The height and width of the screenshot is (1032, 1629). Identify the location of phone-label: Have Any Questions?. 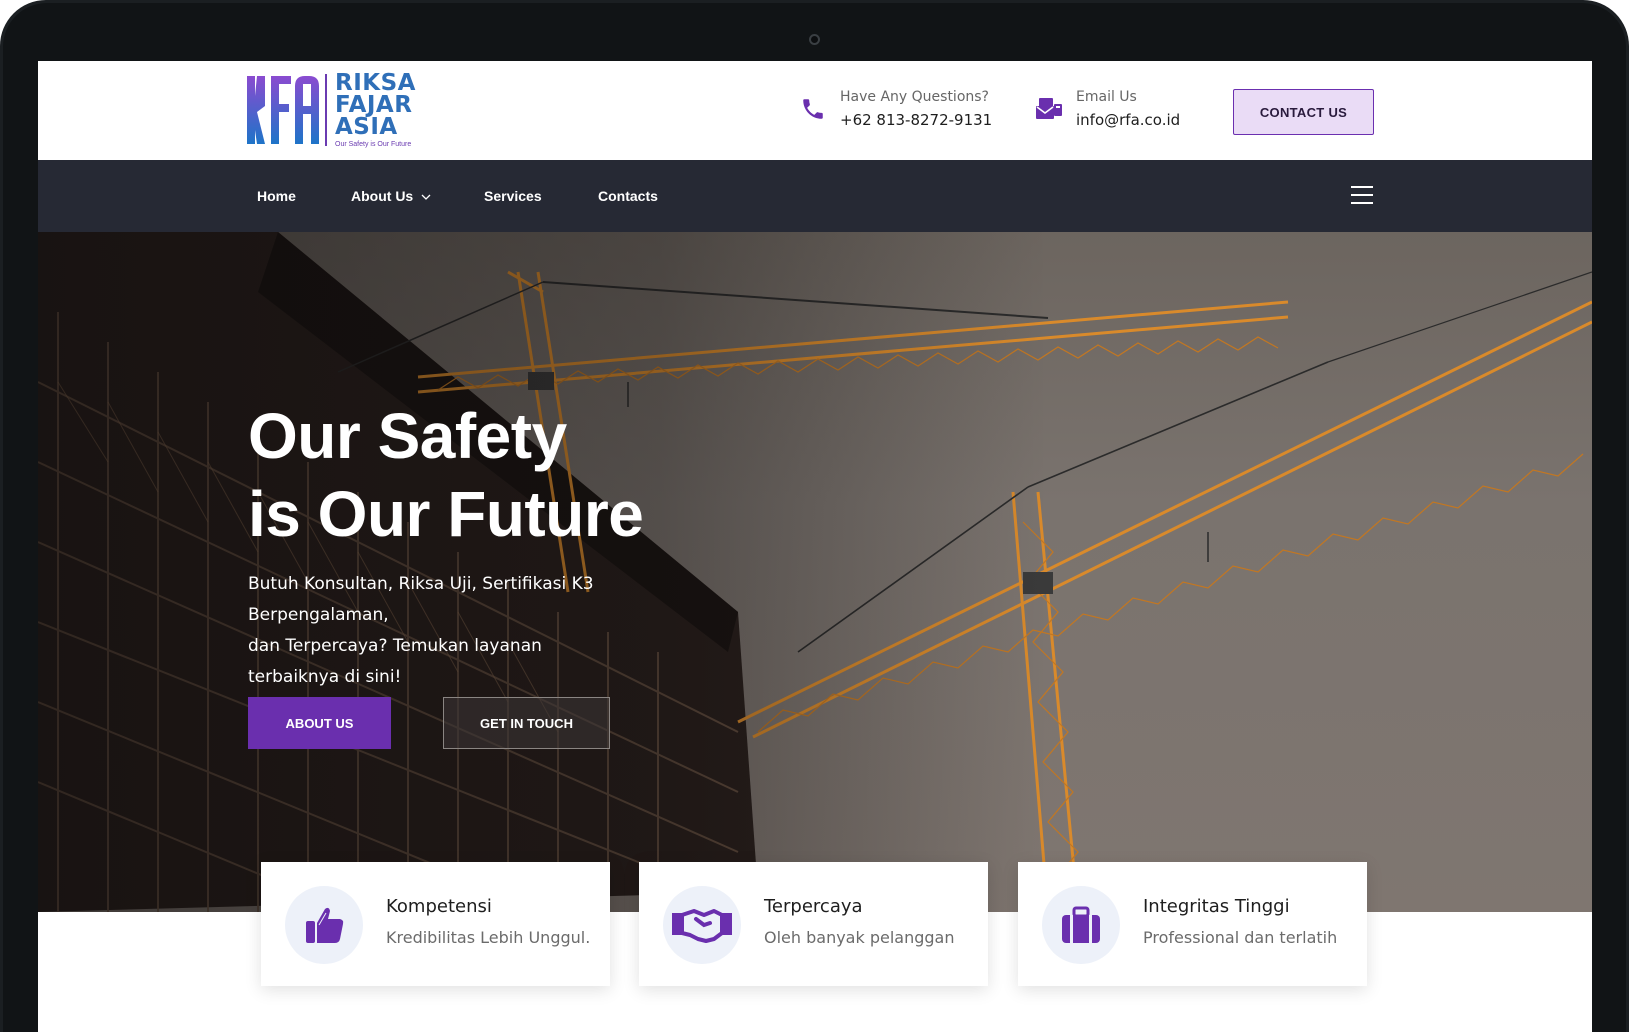
(914, 97).